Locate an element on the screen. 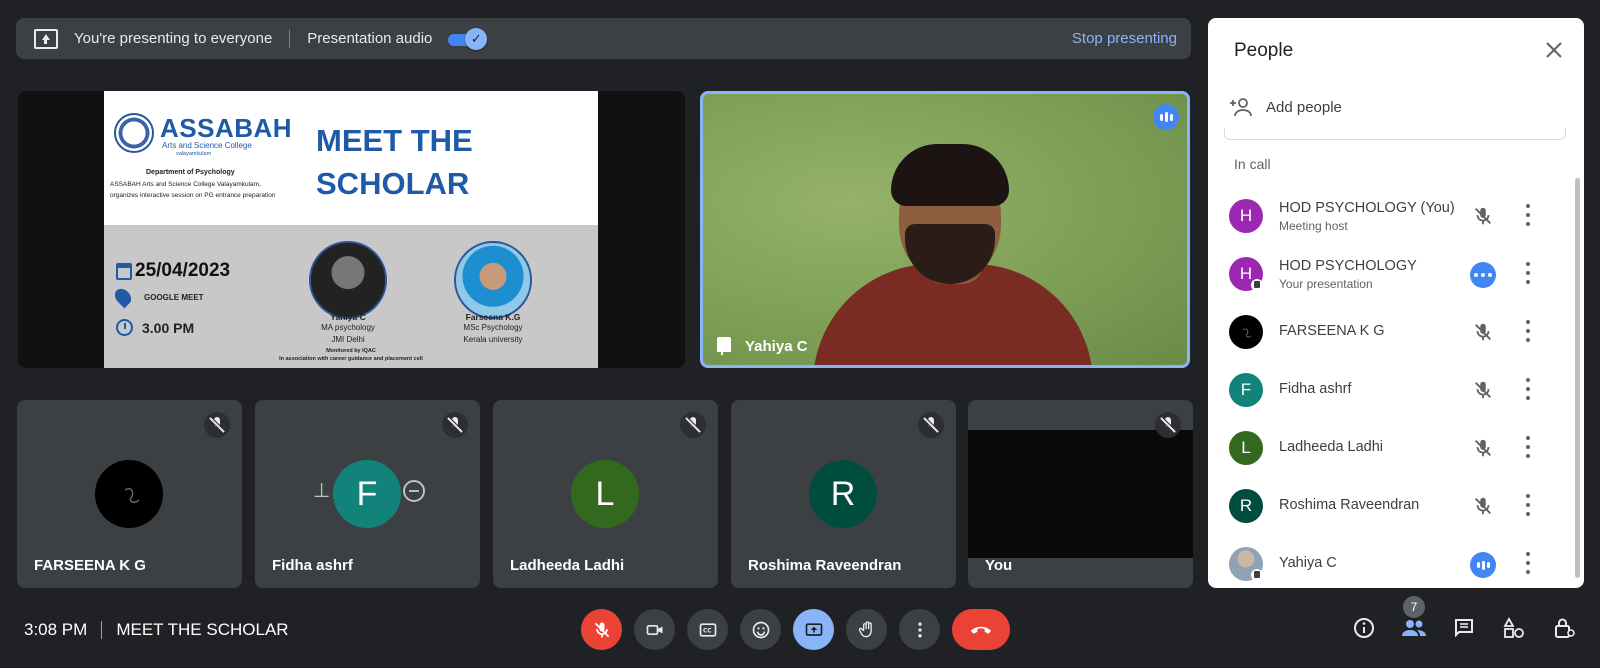 This screenshot has width=1600, height=668. panel-scrollbar is located at coordinates (1577, 378).